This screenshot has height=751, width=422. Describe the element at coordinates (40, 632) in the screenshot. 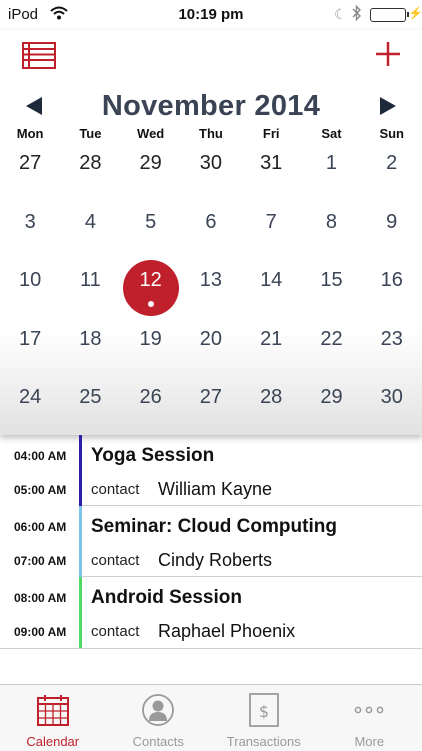

I see `event-end-time: 09:00 AM` at that location.